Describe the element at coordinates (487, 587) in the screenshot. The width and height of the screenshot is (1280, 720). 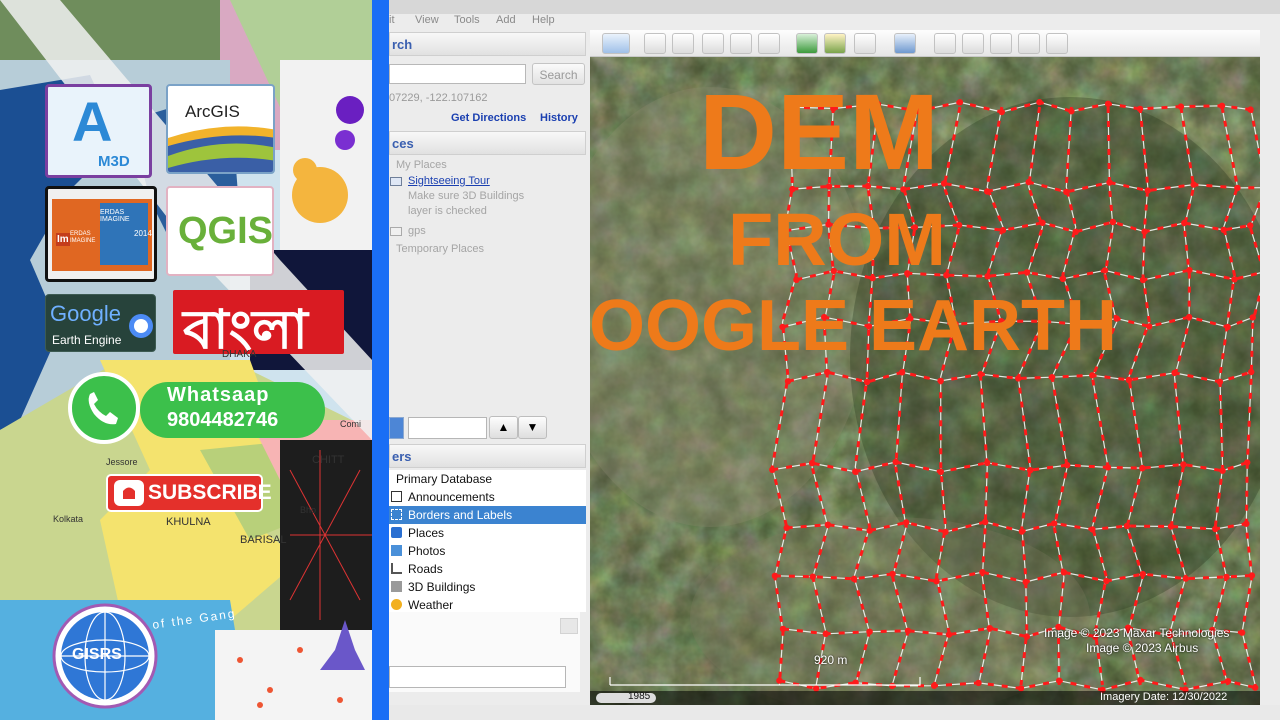
I see `layer-3d-buildings: 3D Buildings` at that location.